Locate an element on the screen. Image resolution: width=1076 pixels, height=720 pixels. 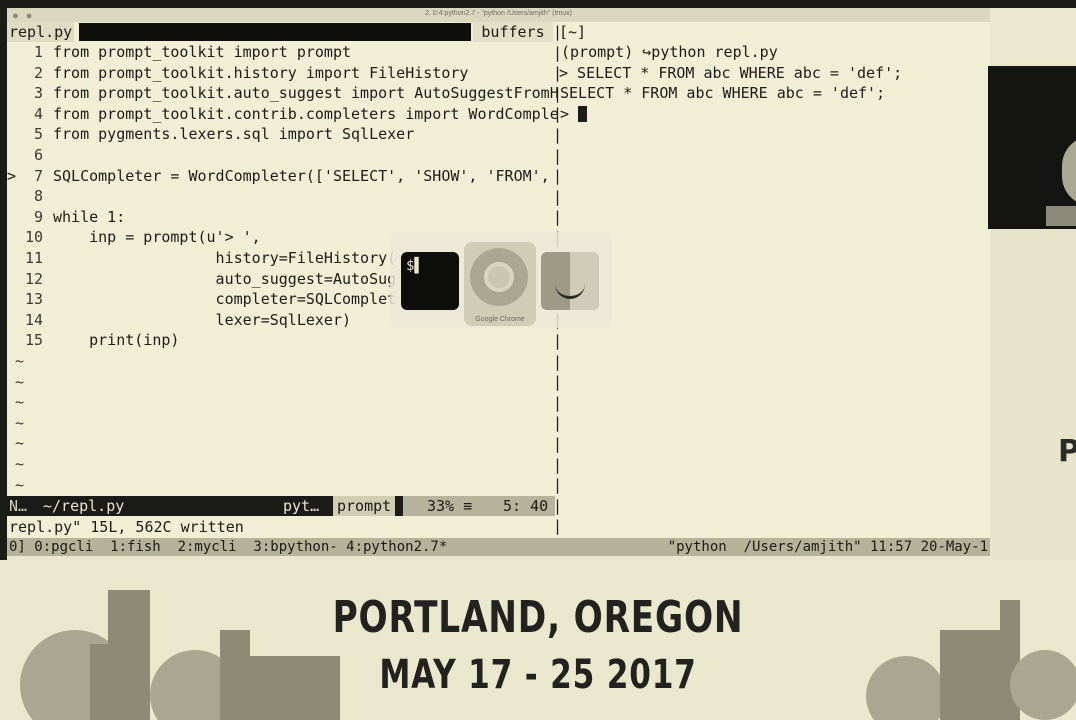
line-number: 10 is located at coordinates (33, 237).